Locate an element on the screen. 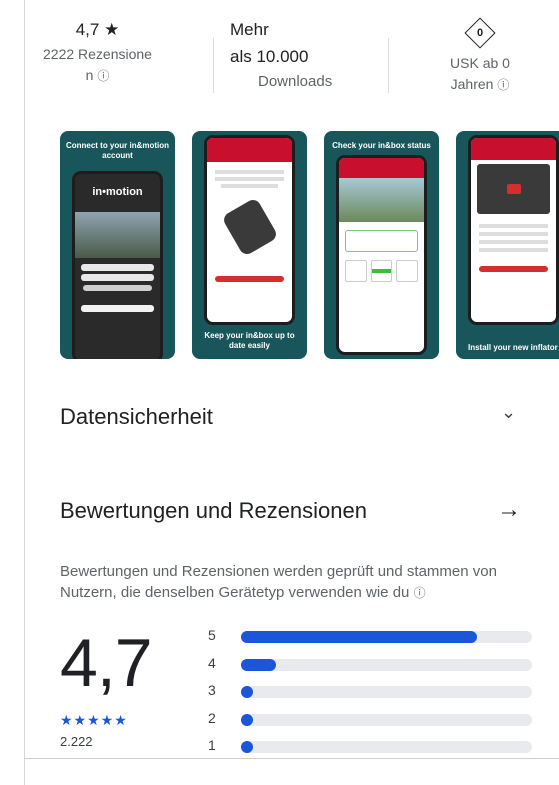  downloads-count: als 10.000 is located at coordinates (269, 56).